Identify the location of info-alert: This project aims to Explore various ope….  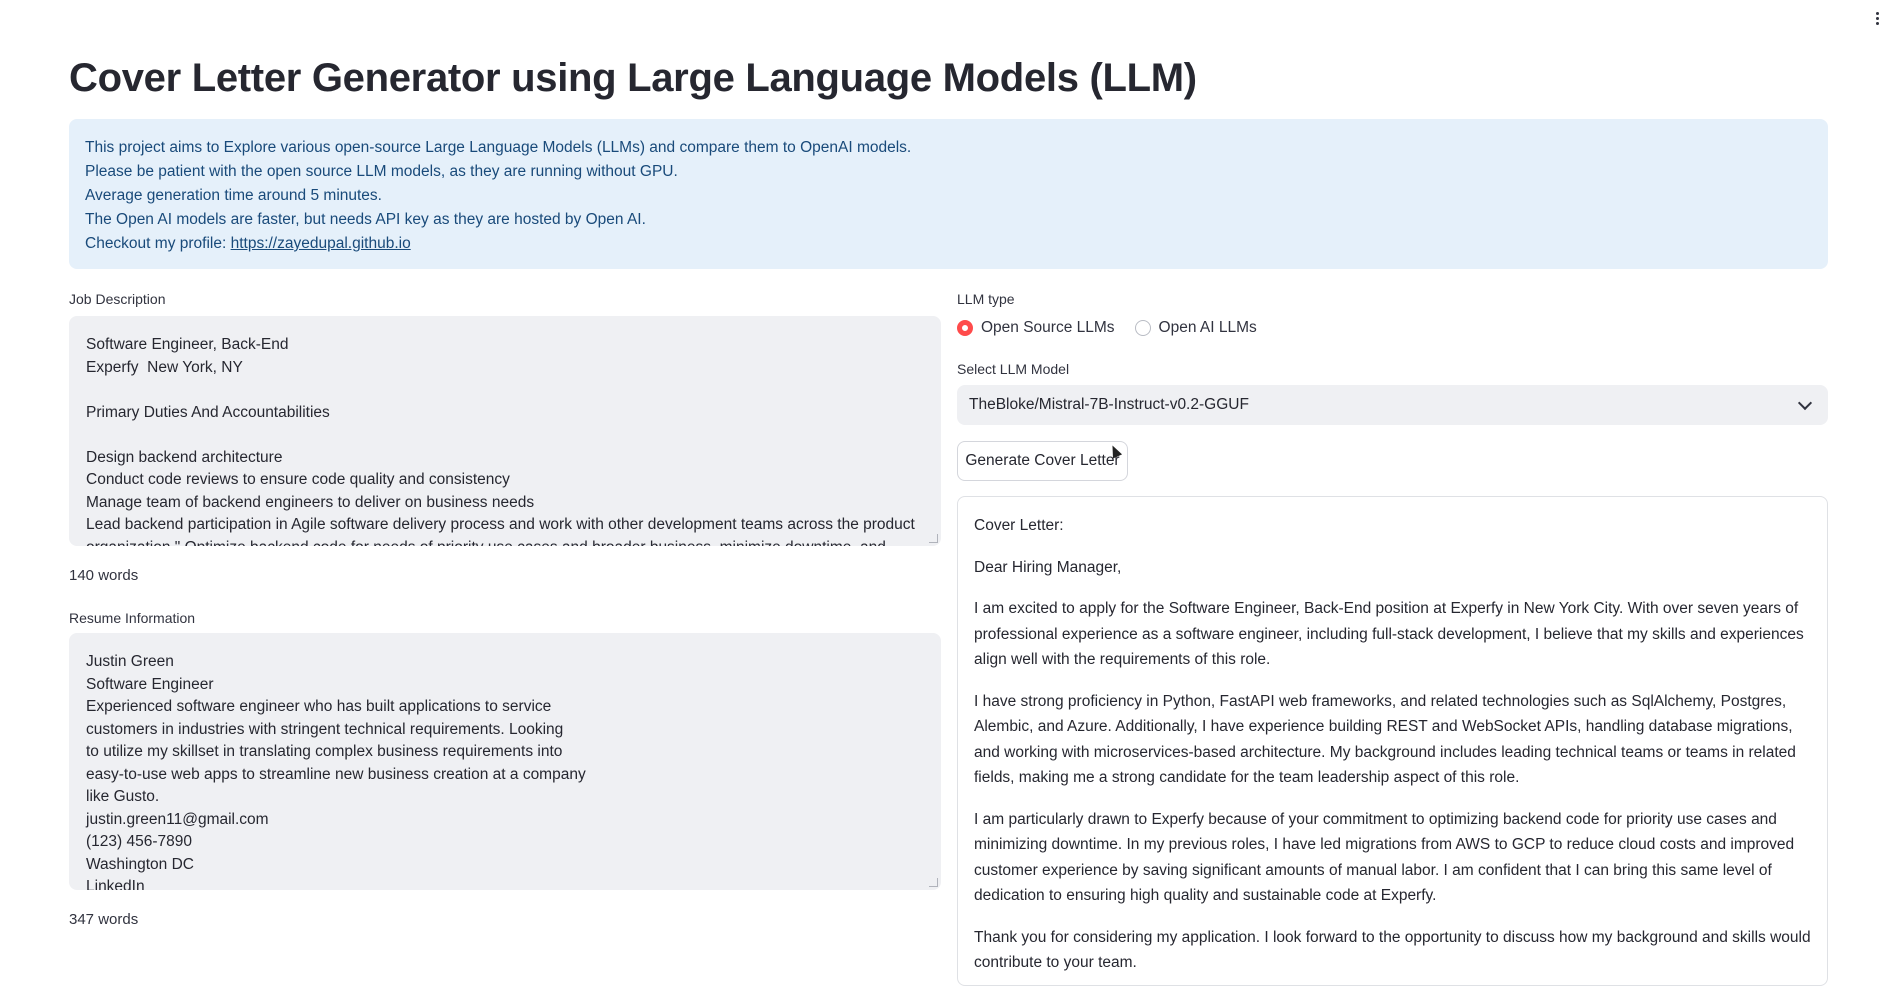
(948, 194).